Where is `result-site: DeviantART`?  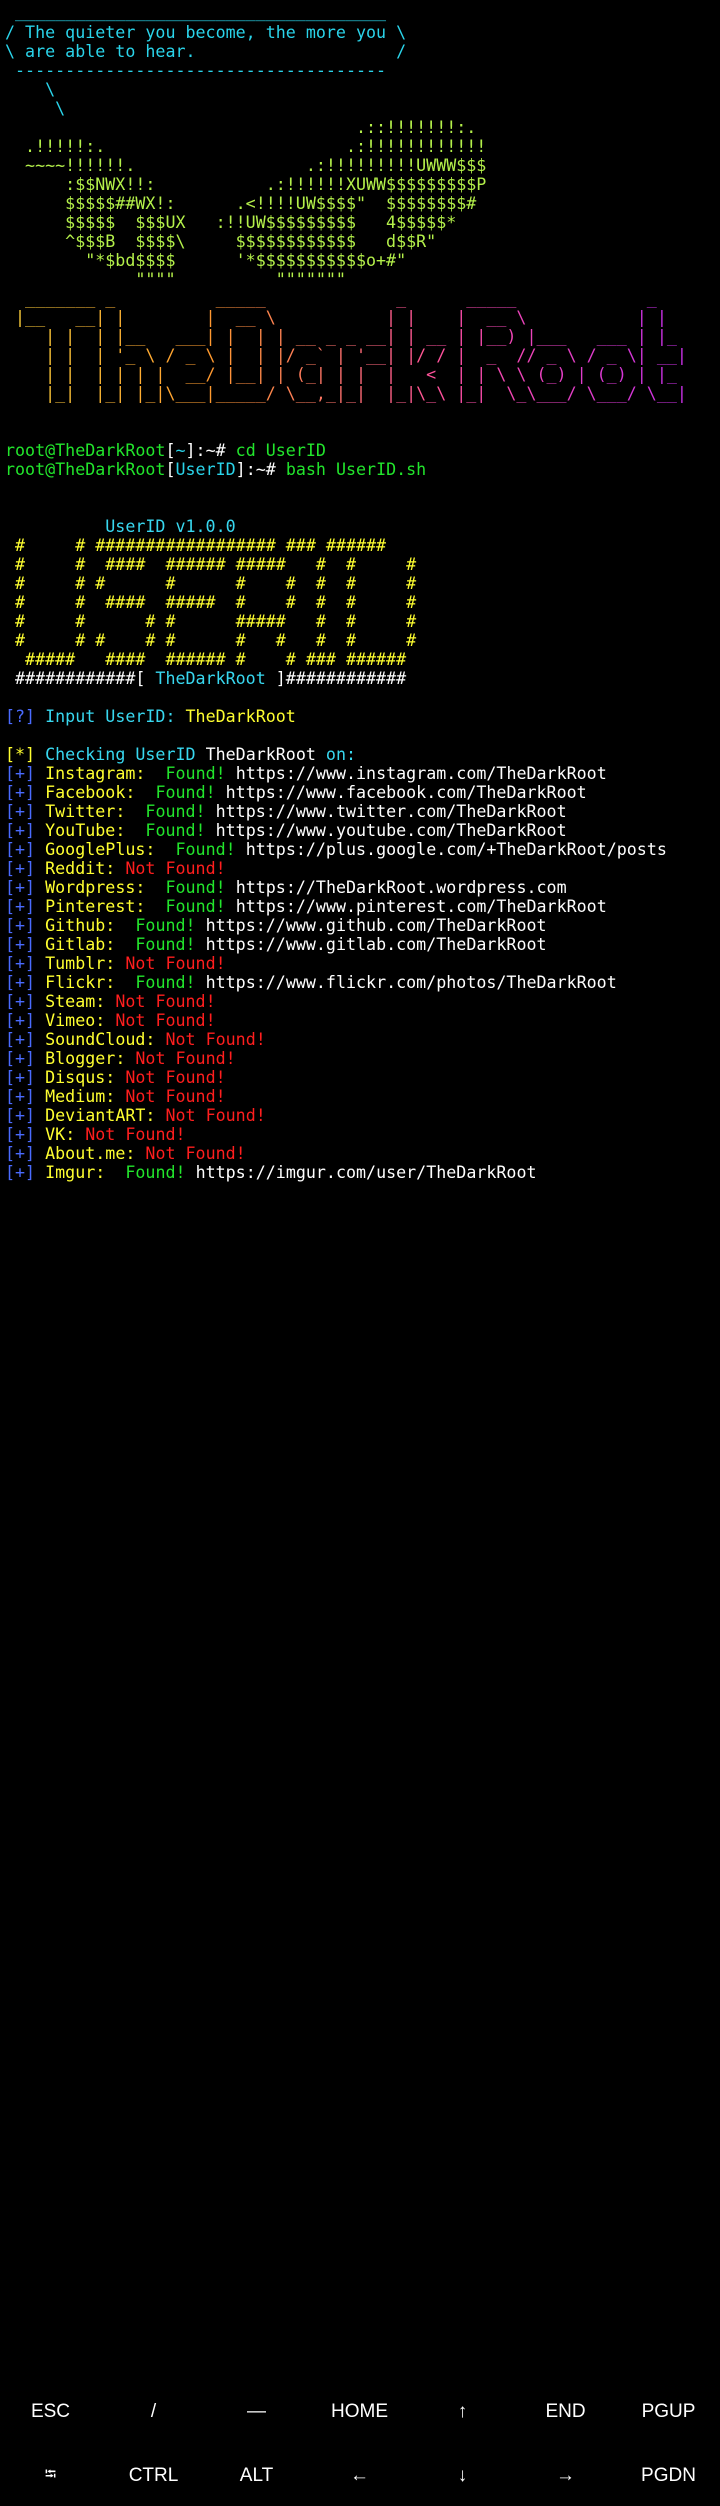 result-site: DeviantART is located at coordinates (95, 1115).